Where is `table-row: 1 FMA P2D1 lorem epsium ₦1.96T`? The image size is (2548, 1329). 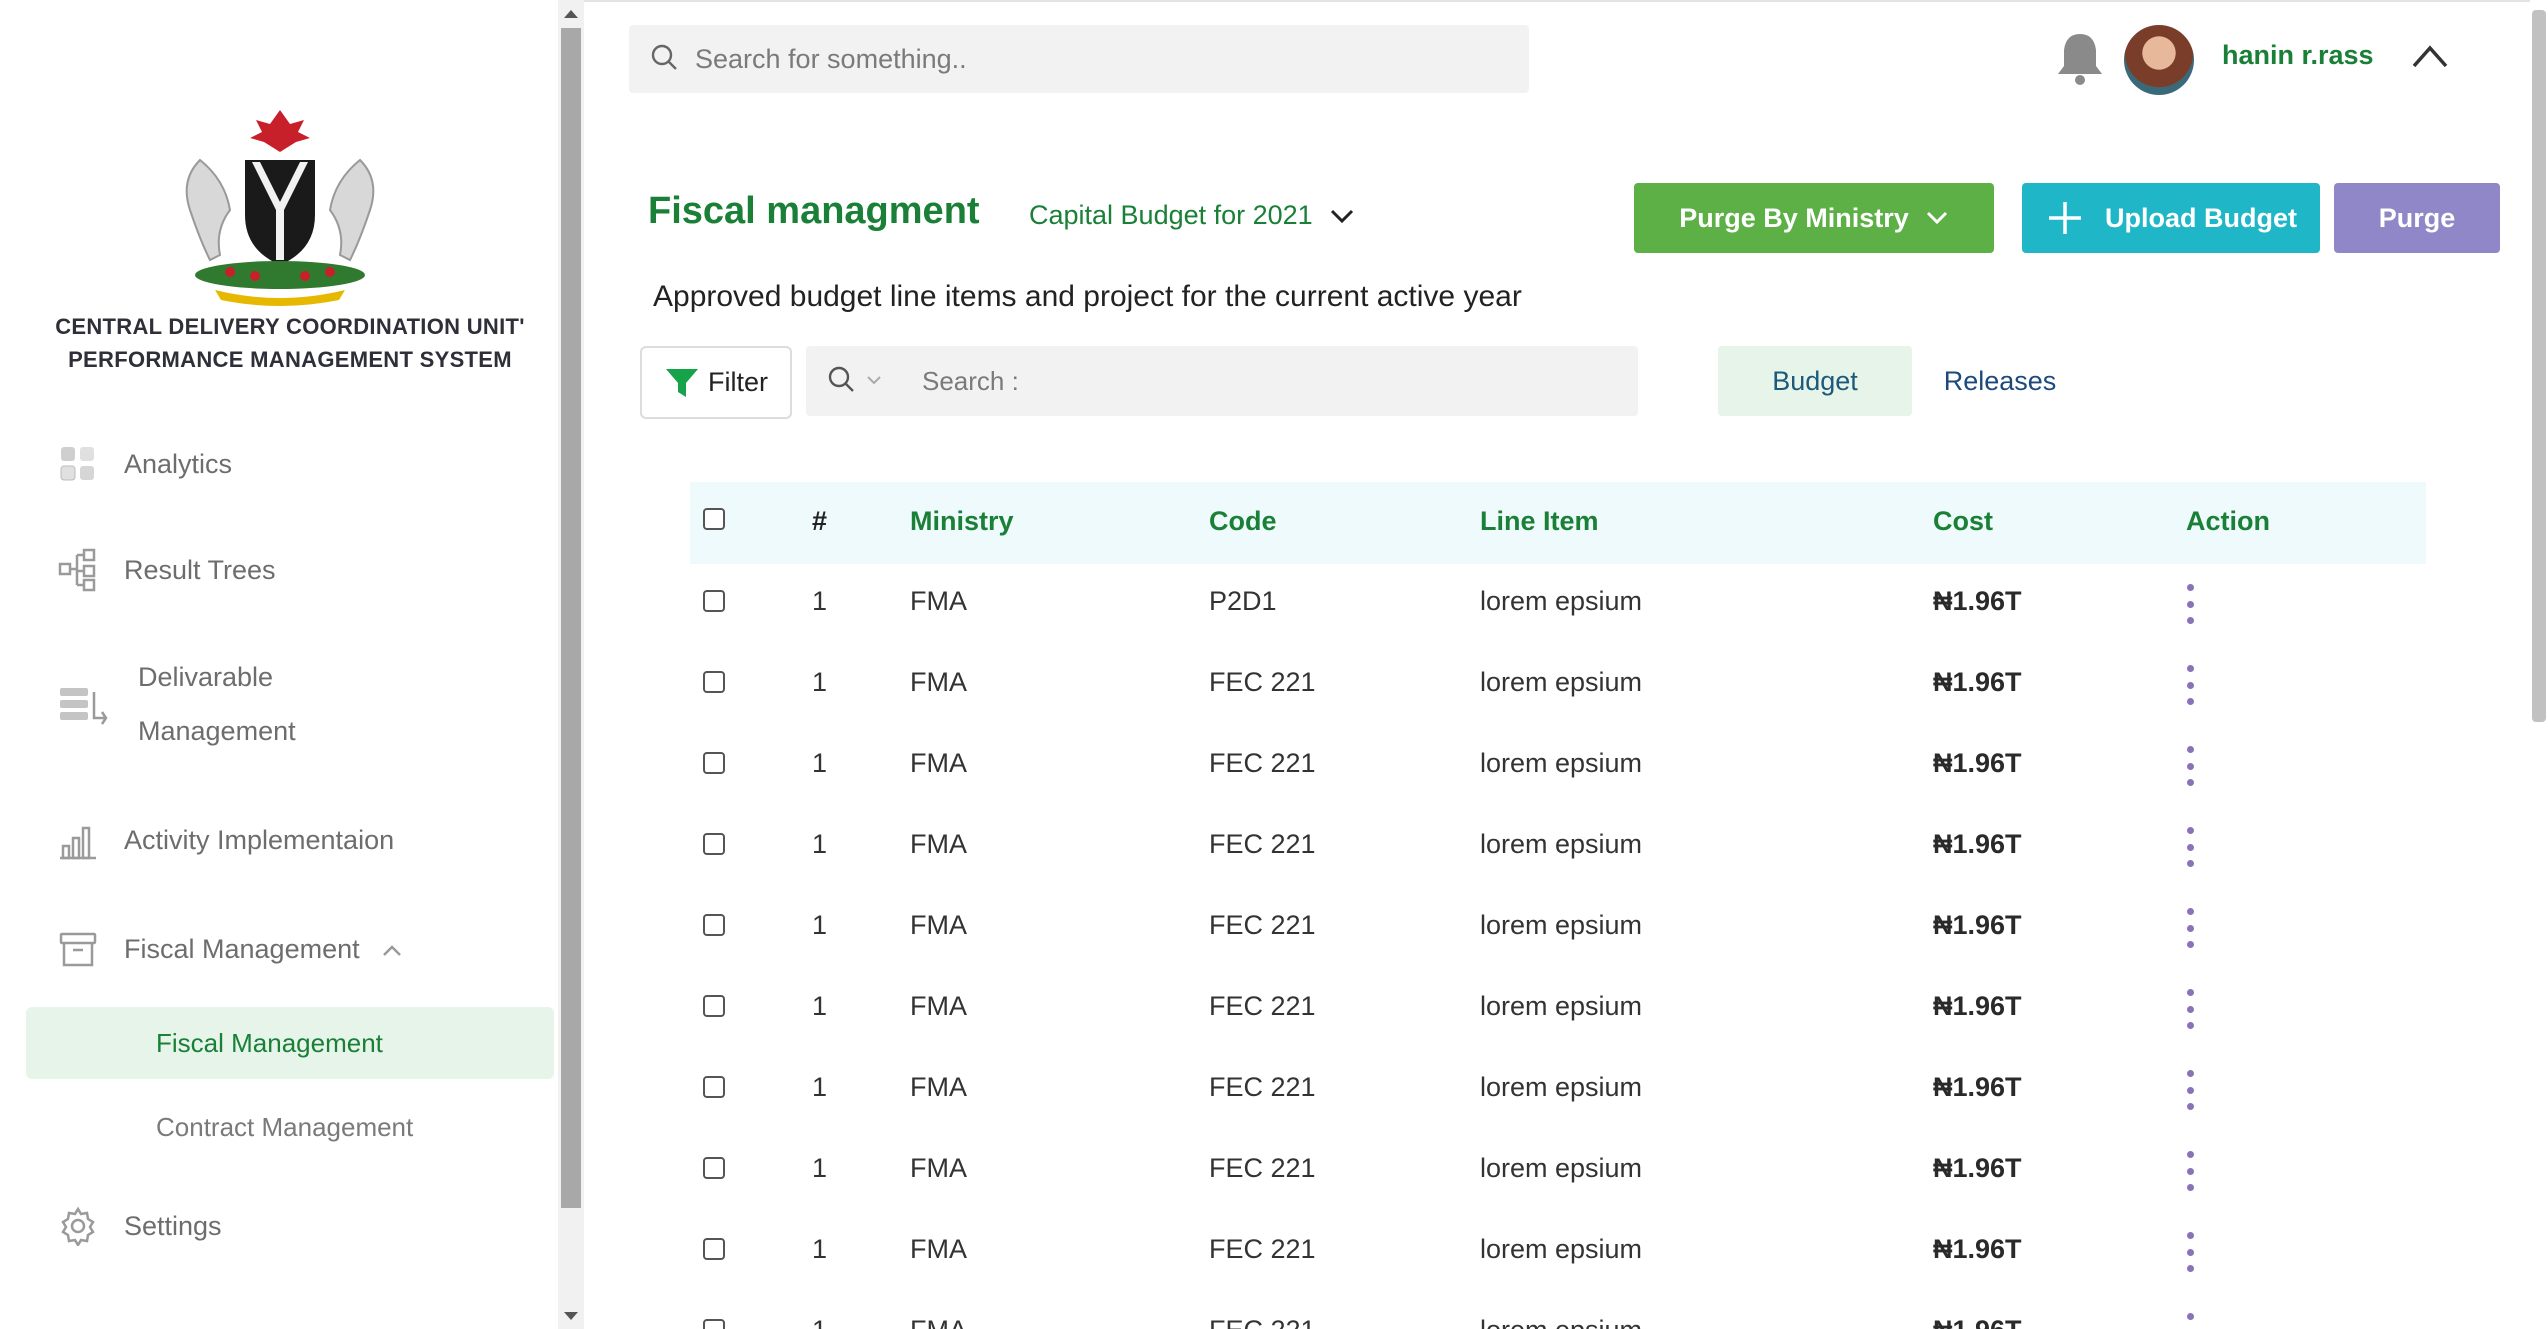
table-row: 1 FMA P2D1 lorem epsium ₦1.96T is located at coordinates (1558, 604).